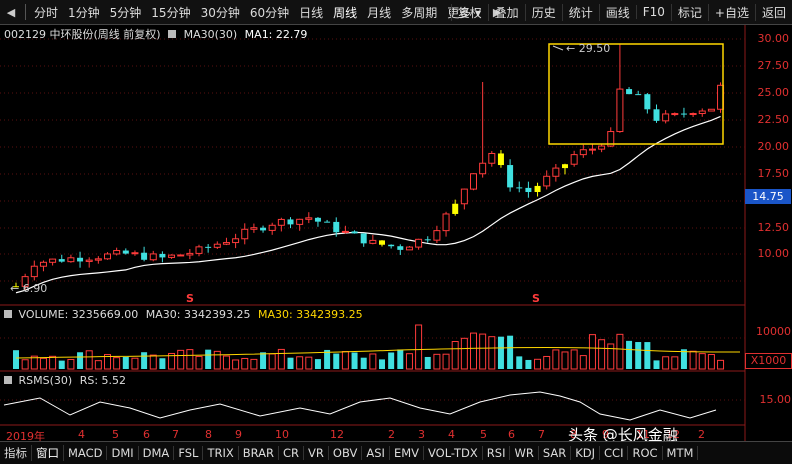 The width and height of the screenshot is (792, 464). I want to click on indicator-tab: FSL, so click(189, 453).